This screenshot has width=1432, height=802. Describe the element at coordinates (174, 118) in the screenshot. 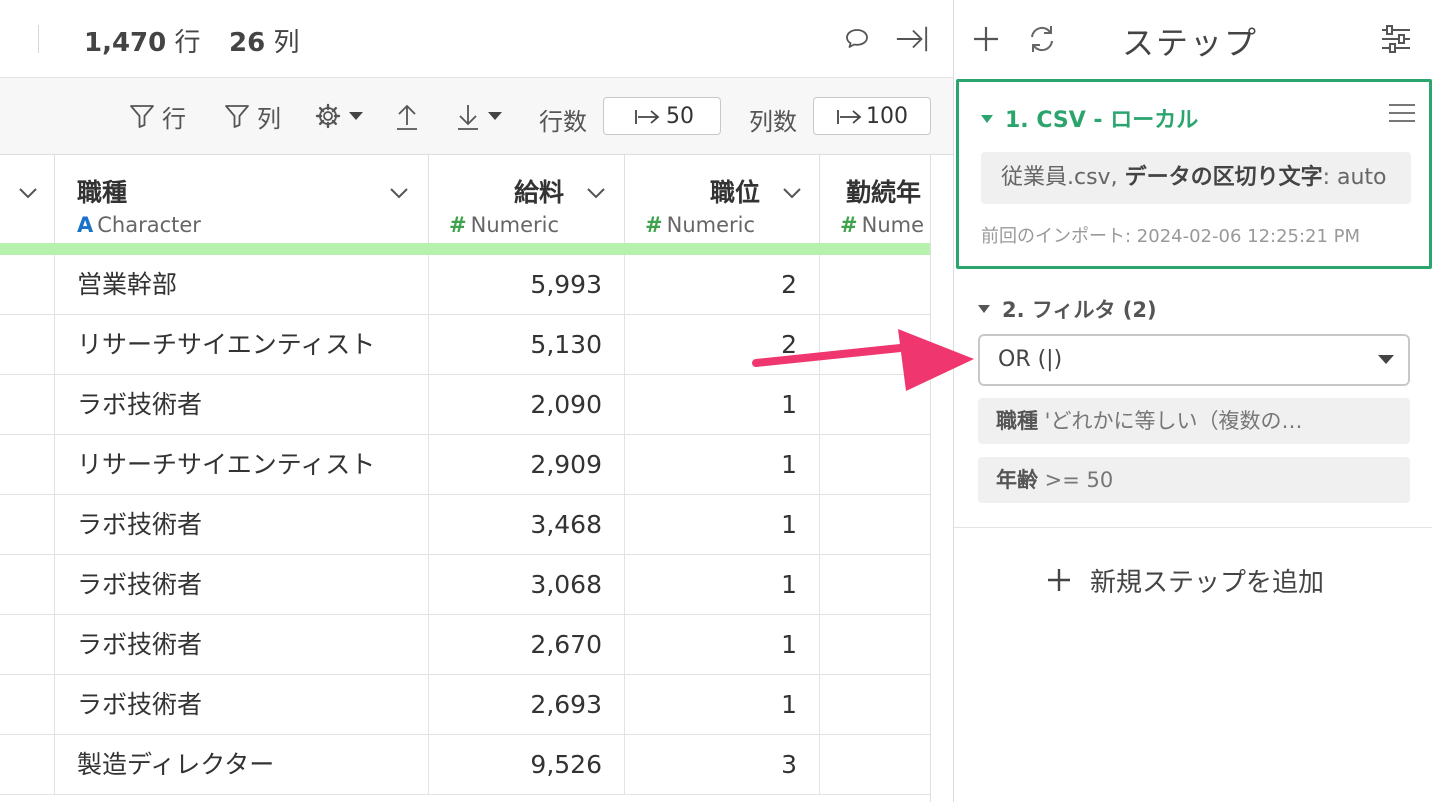

I see `row-filter-label: 行` at that location.